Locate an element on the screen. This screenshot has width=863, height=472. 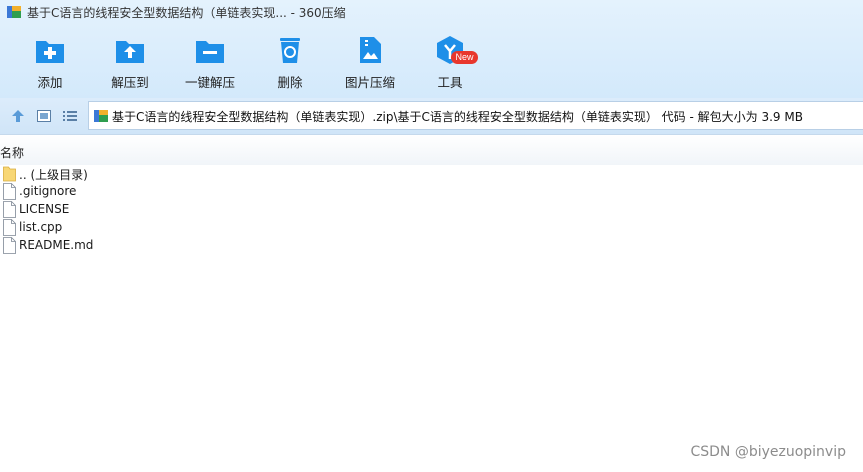
file-name: list.cpp is located at coordinates (41, 227).